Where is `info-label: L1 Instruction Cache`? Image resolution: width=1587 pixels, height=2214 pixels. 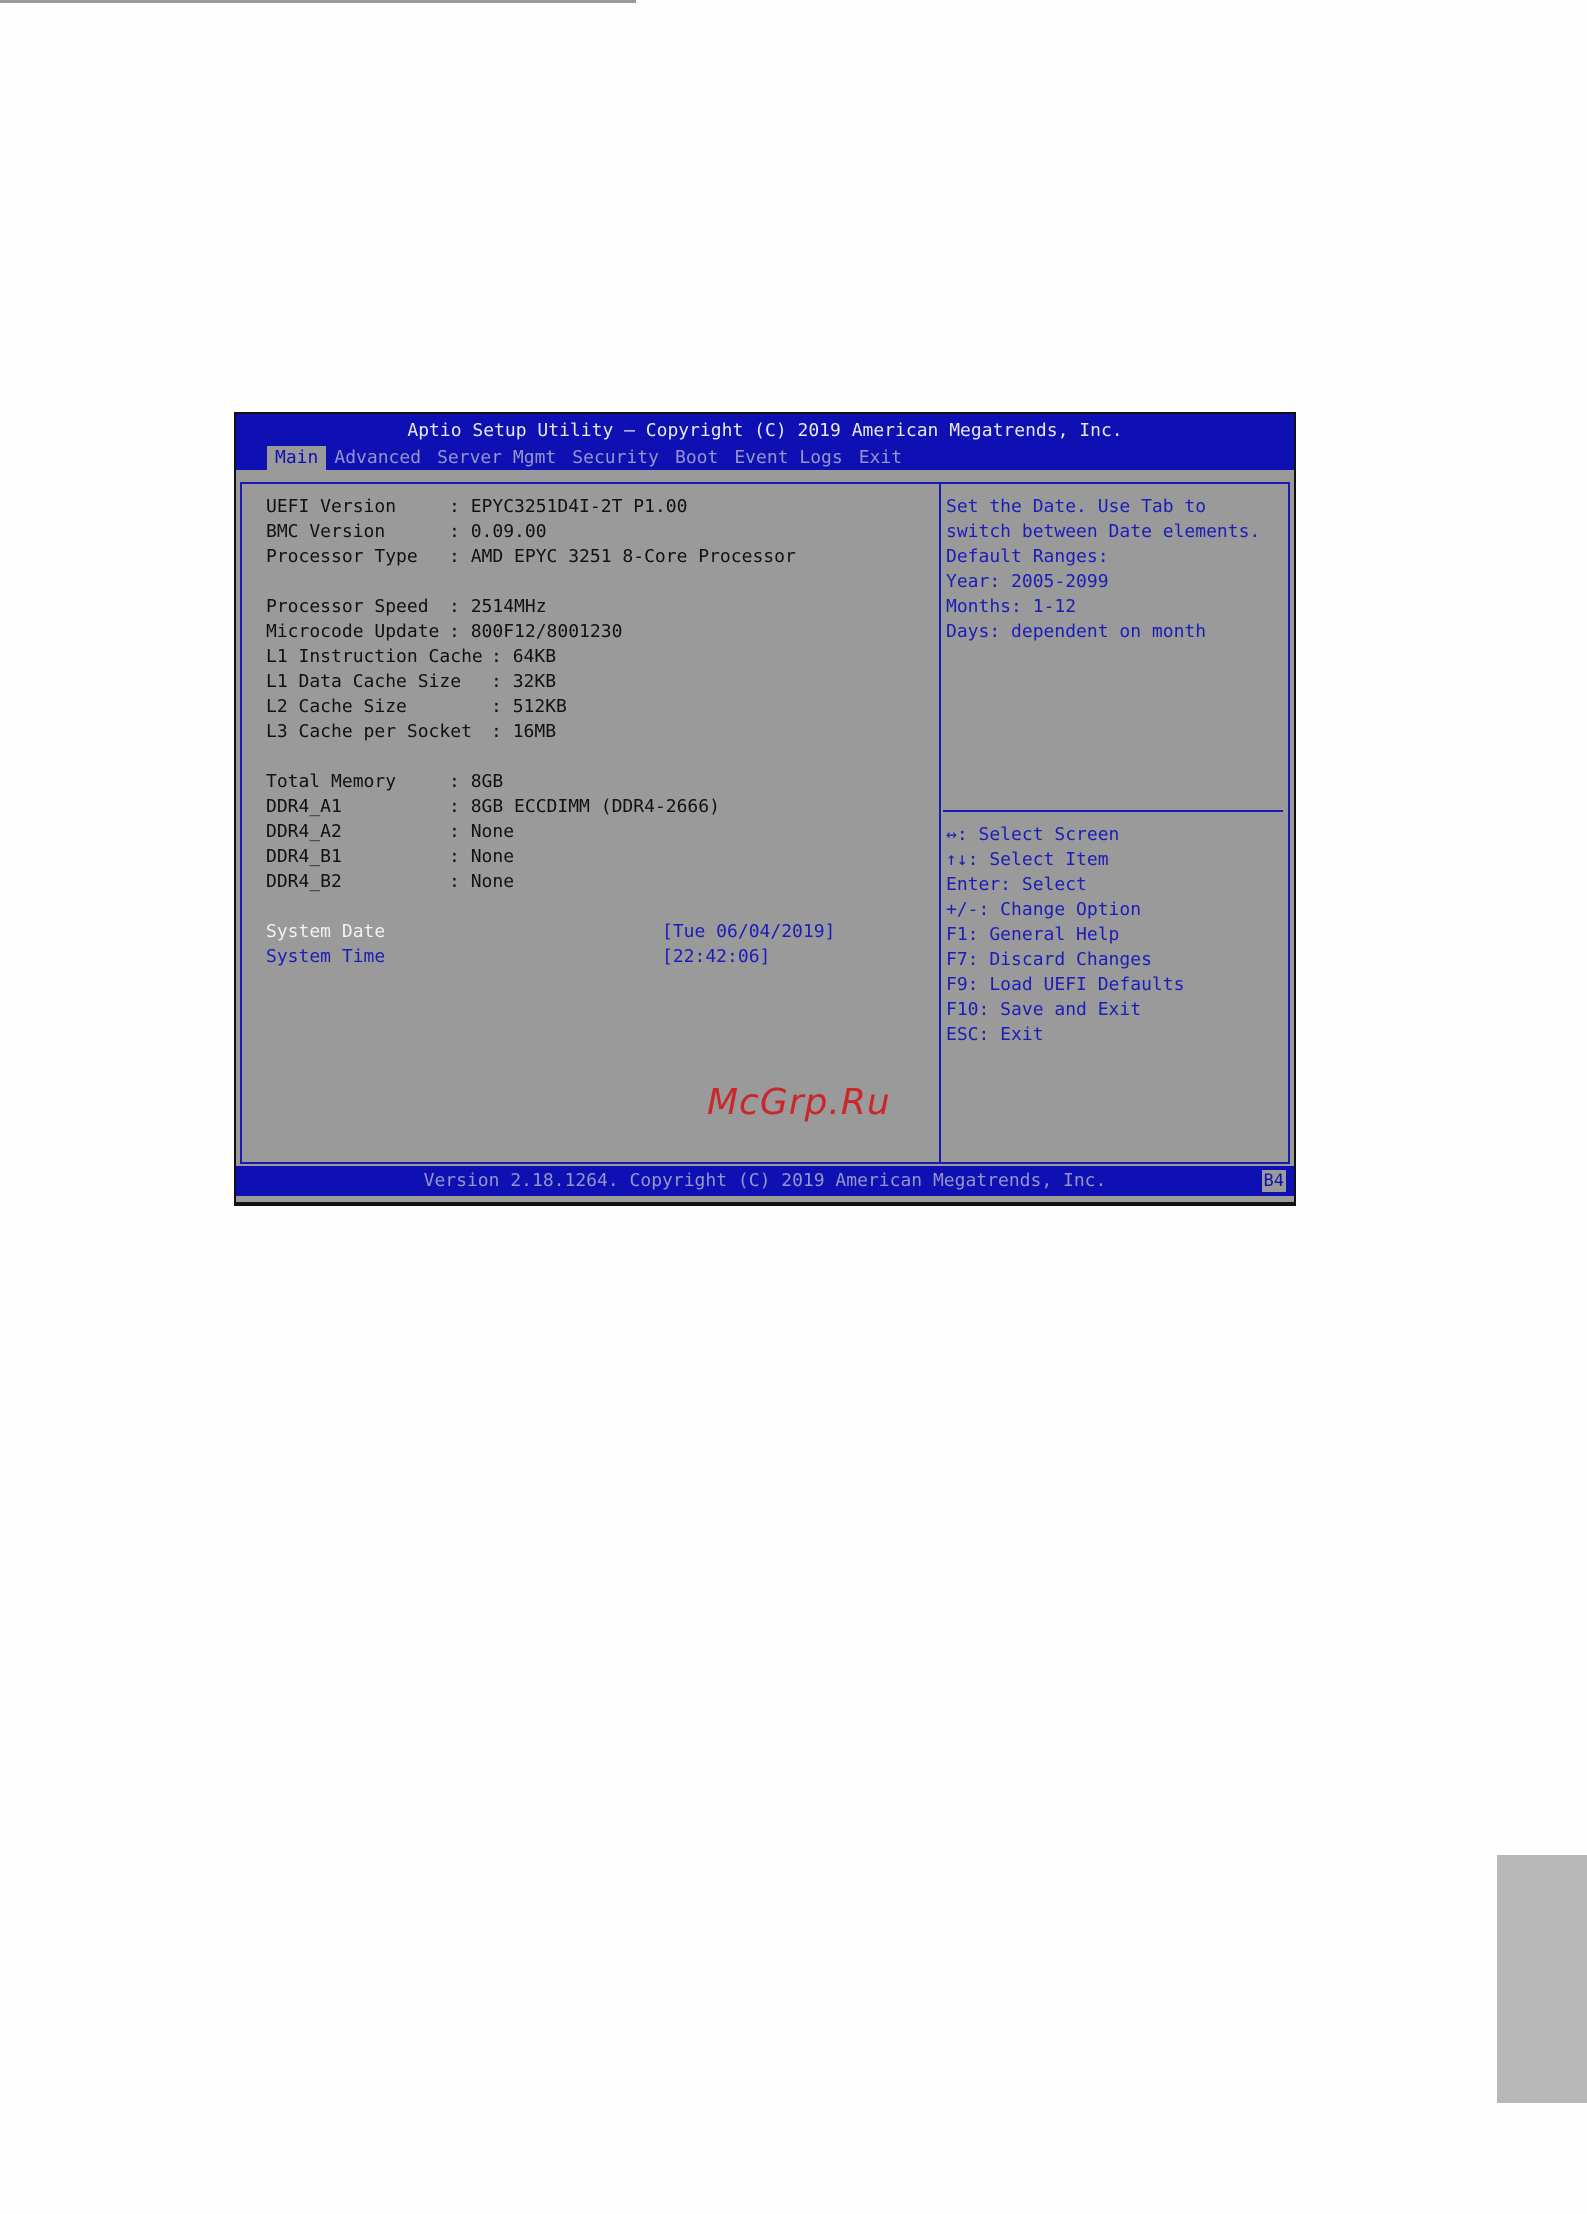
info-label: L1 Instruction Cache is located at coordinates (374, 656).